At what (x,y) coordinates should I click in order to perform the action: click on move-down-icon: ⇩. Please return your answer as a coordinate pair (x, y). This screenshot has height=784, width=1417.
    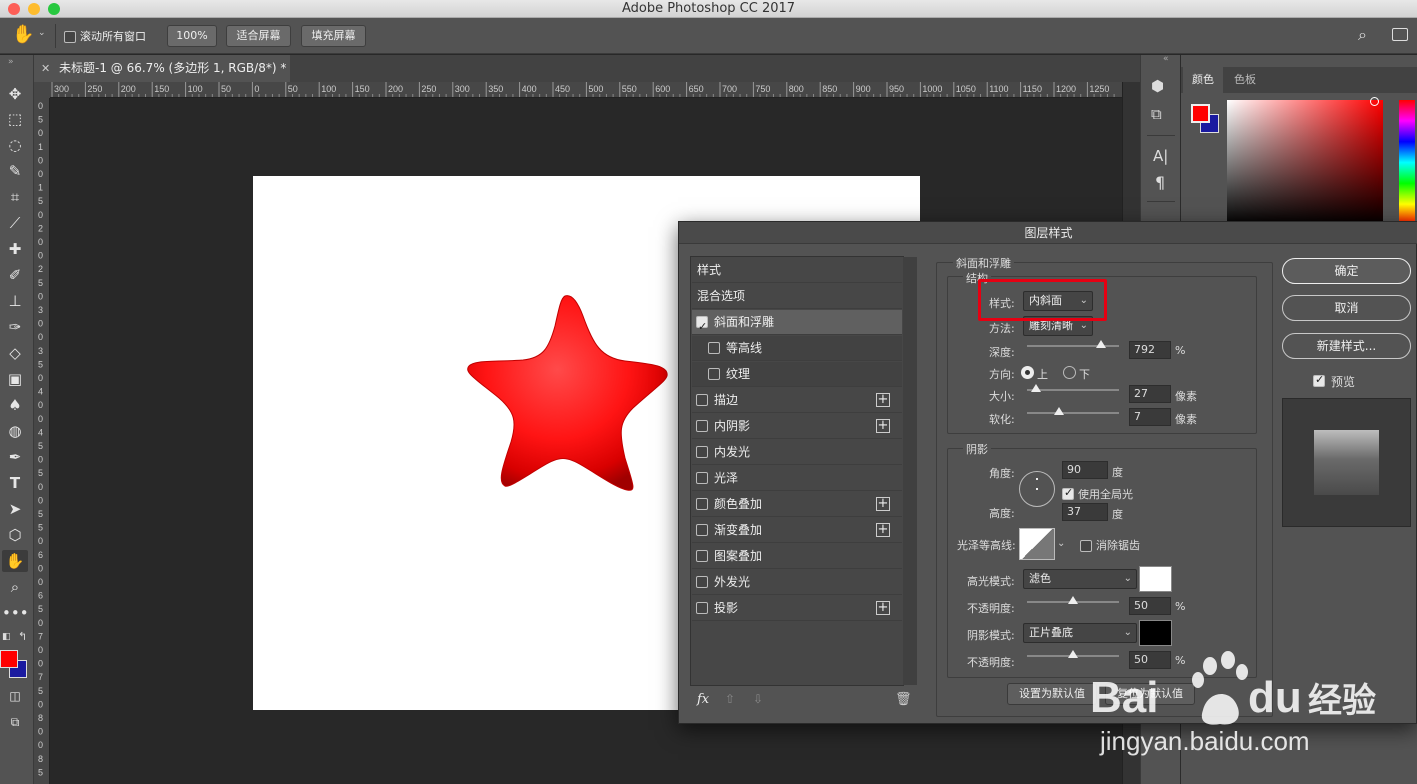
    Looking at the image, I should click on (758, 699).